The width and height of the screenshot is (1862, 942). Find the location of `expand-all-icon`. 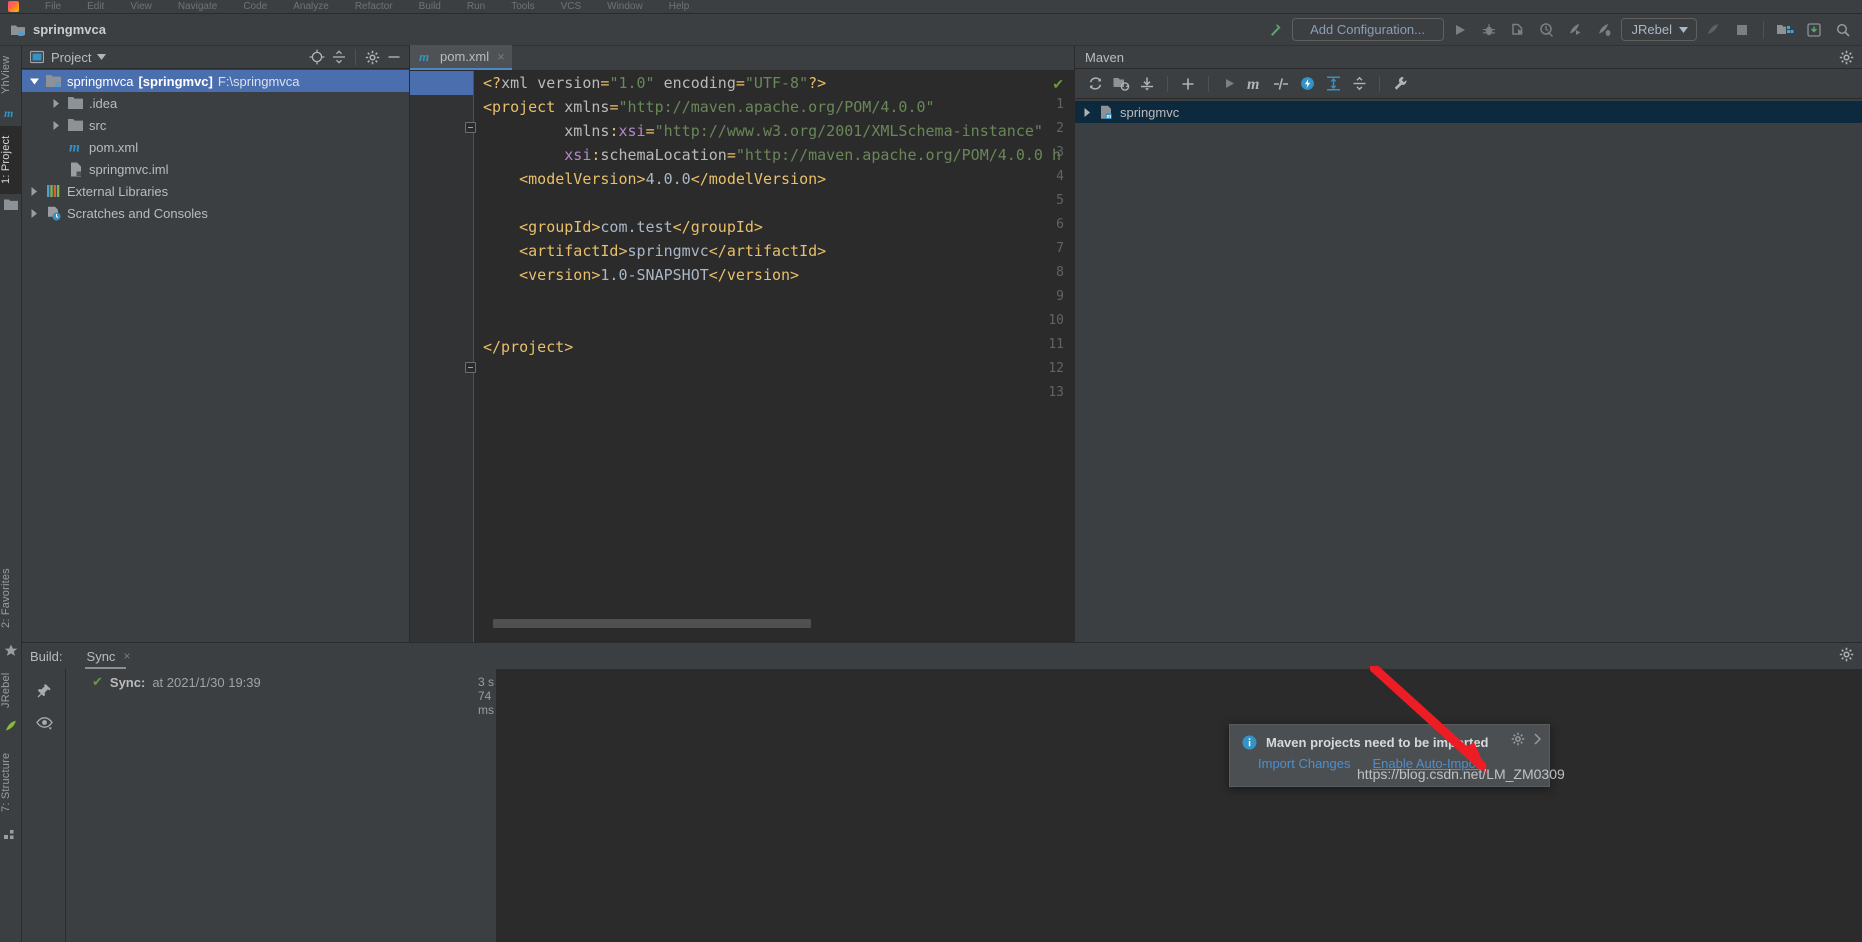

expand-all-icon is located at coordinates (1333, 84).